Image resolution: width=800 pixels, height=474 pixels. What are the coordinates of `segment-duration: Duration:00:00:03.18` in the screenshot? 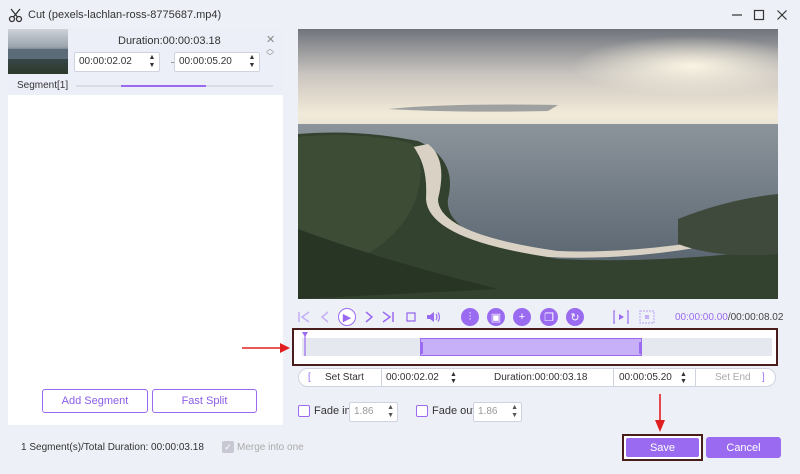 It's located at (169, 41).